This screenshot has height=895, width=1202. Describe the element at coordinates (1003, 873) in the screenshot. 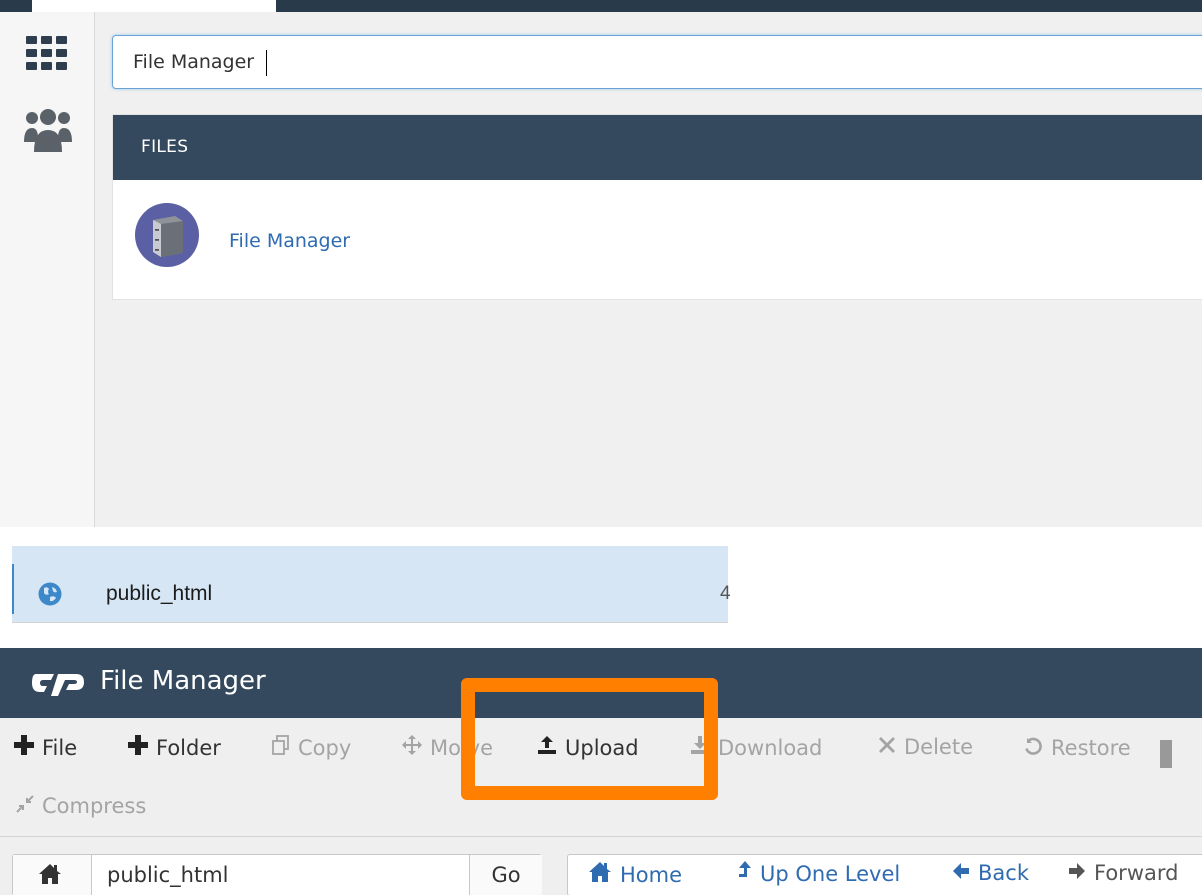

I see `back-label: Back` at that location.